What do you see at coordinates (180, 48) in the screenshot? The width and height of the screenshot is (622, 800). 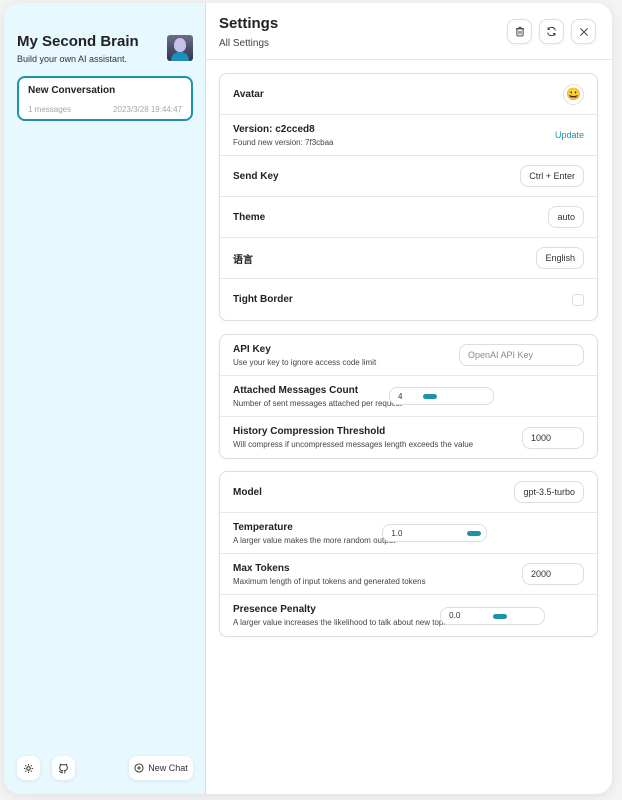 I see `brand-avatar` at bounding box center [180, 48].